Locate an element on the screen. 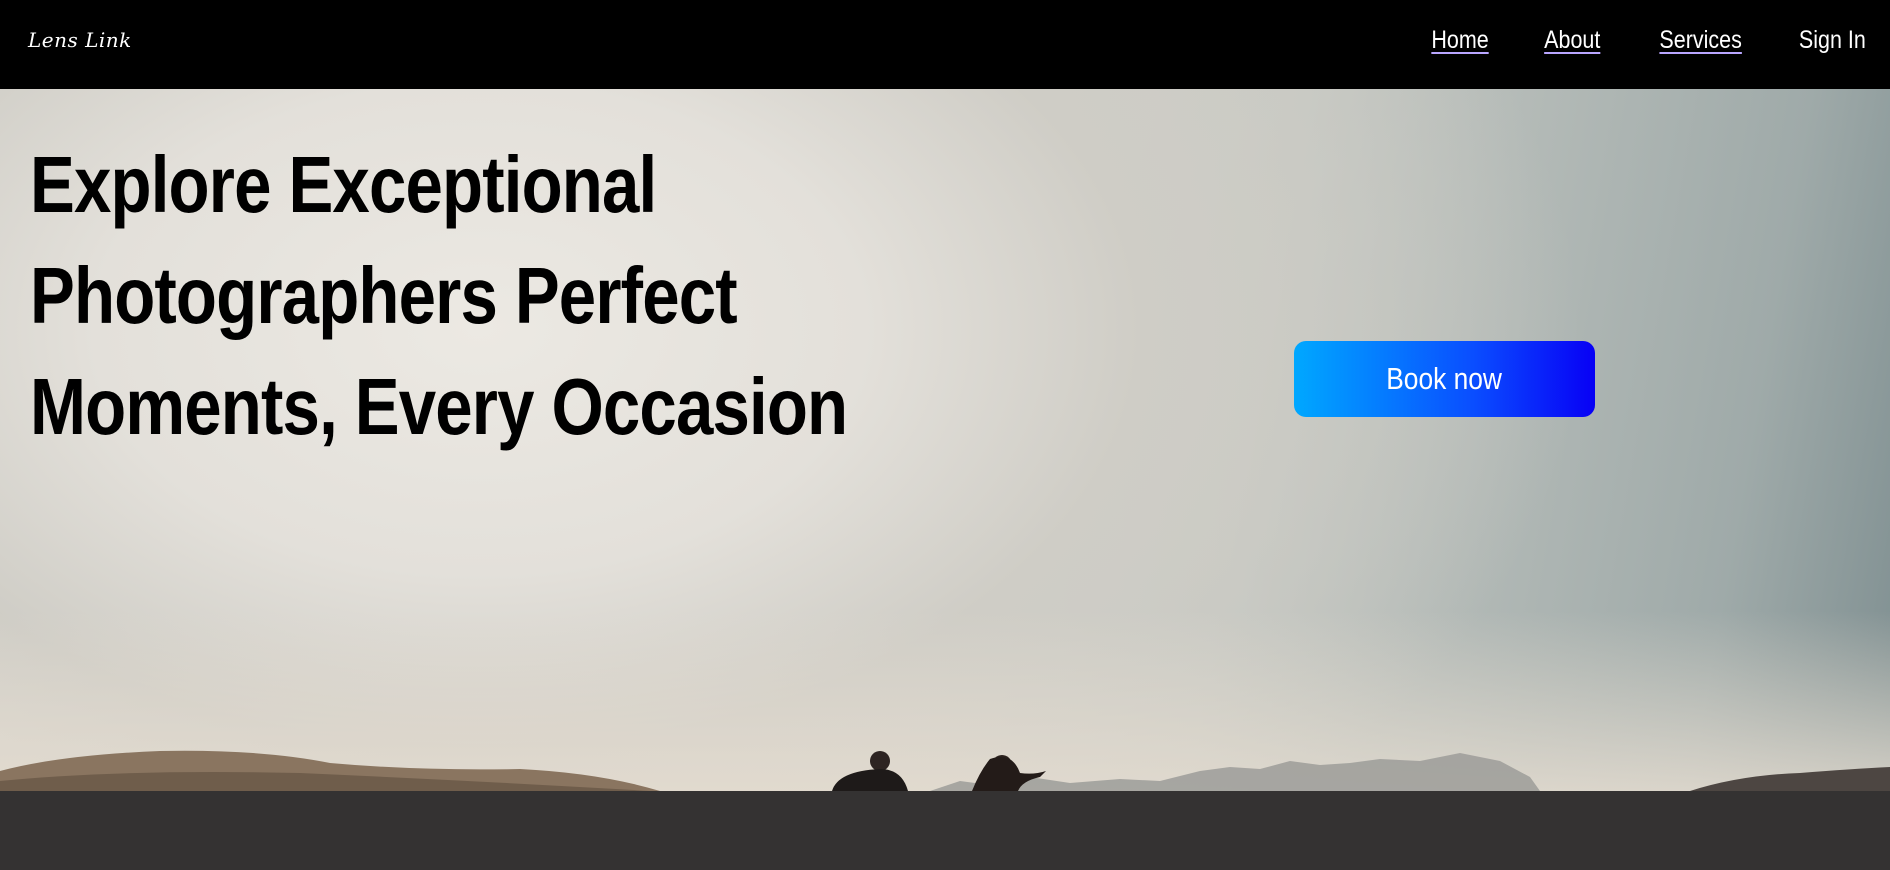 This screenshot has width=1890, height=870. nav-link-home: Home is located at coordinates (1460, 40).